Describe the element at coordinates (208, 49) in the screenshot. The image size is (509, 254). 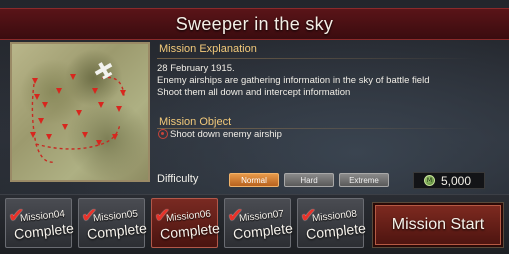
I see `explanation-heading: Mission Explanation` at that location.